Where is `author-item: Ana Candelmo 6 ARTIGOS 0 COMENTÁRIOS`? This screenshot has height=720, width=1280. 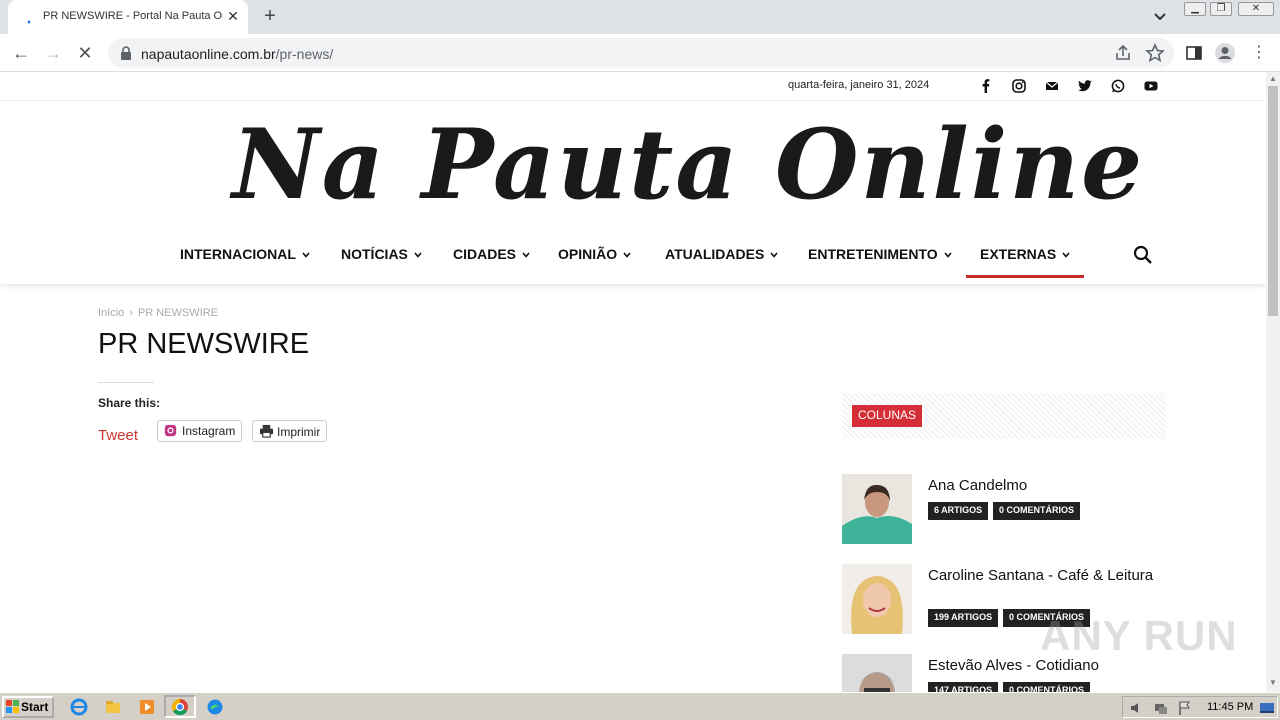 author-item: Ana Candelmo 6 ARTIGOS 0 COMENTÁRIOS is located at coordinates (1007, 514).